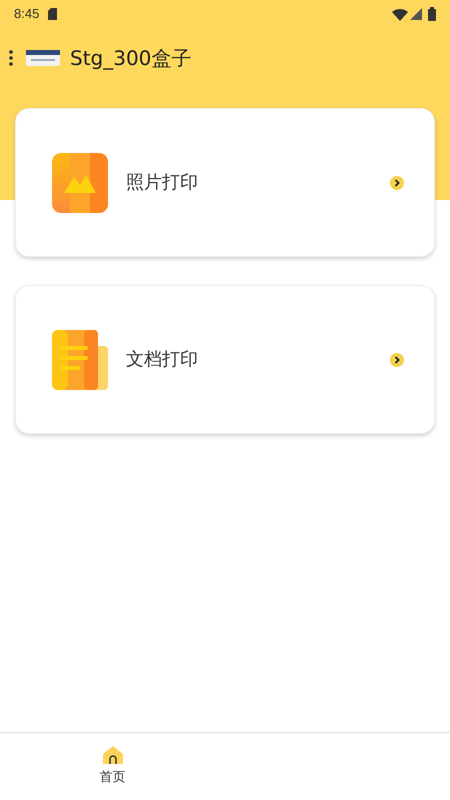  What do you see at coordinates (27, 14) in the screenshot?
I see `status-time: 8:45` at bounding box center [27, 14].